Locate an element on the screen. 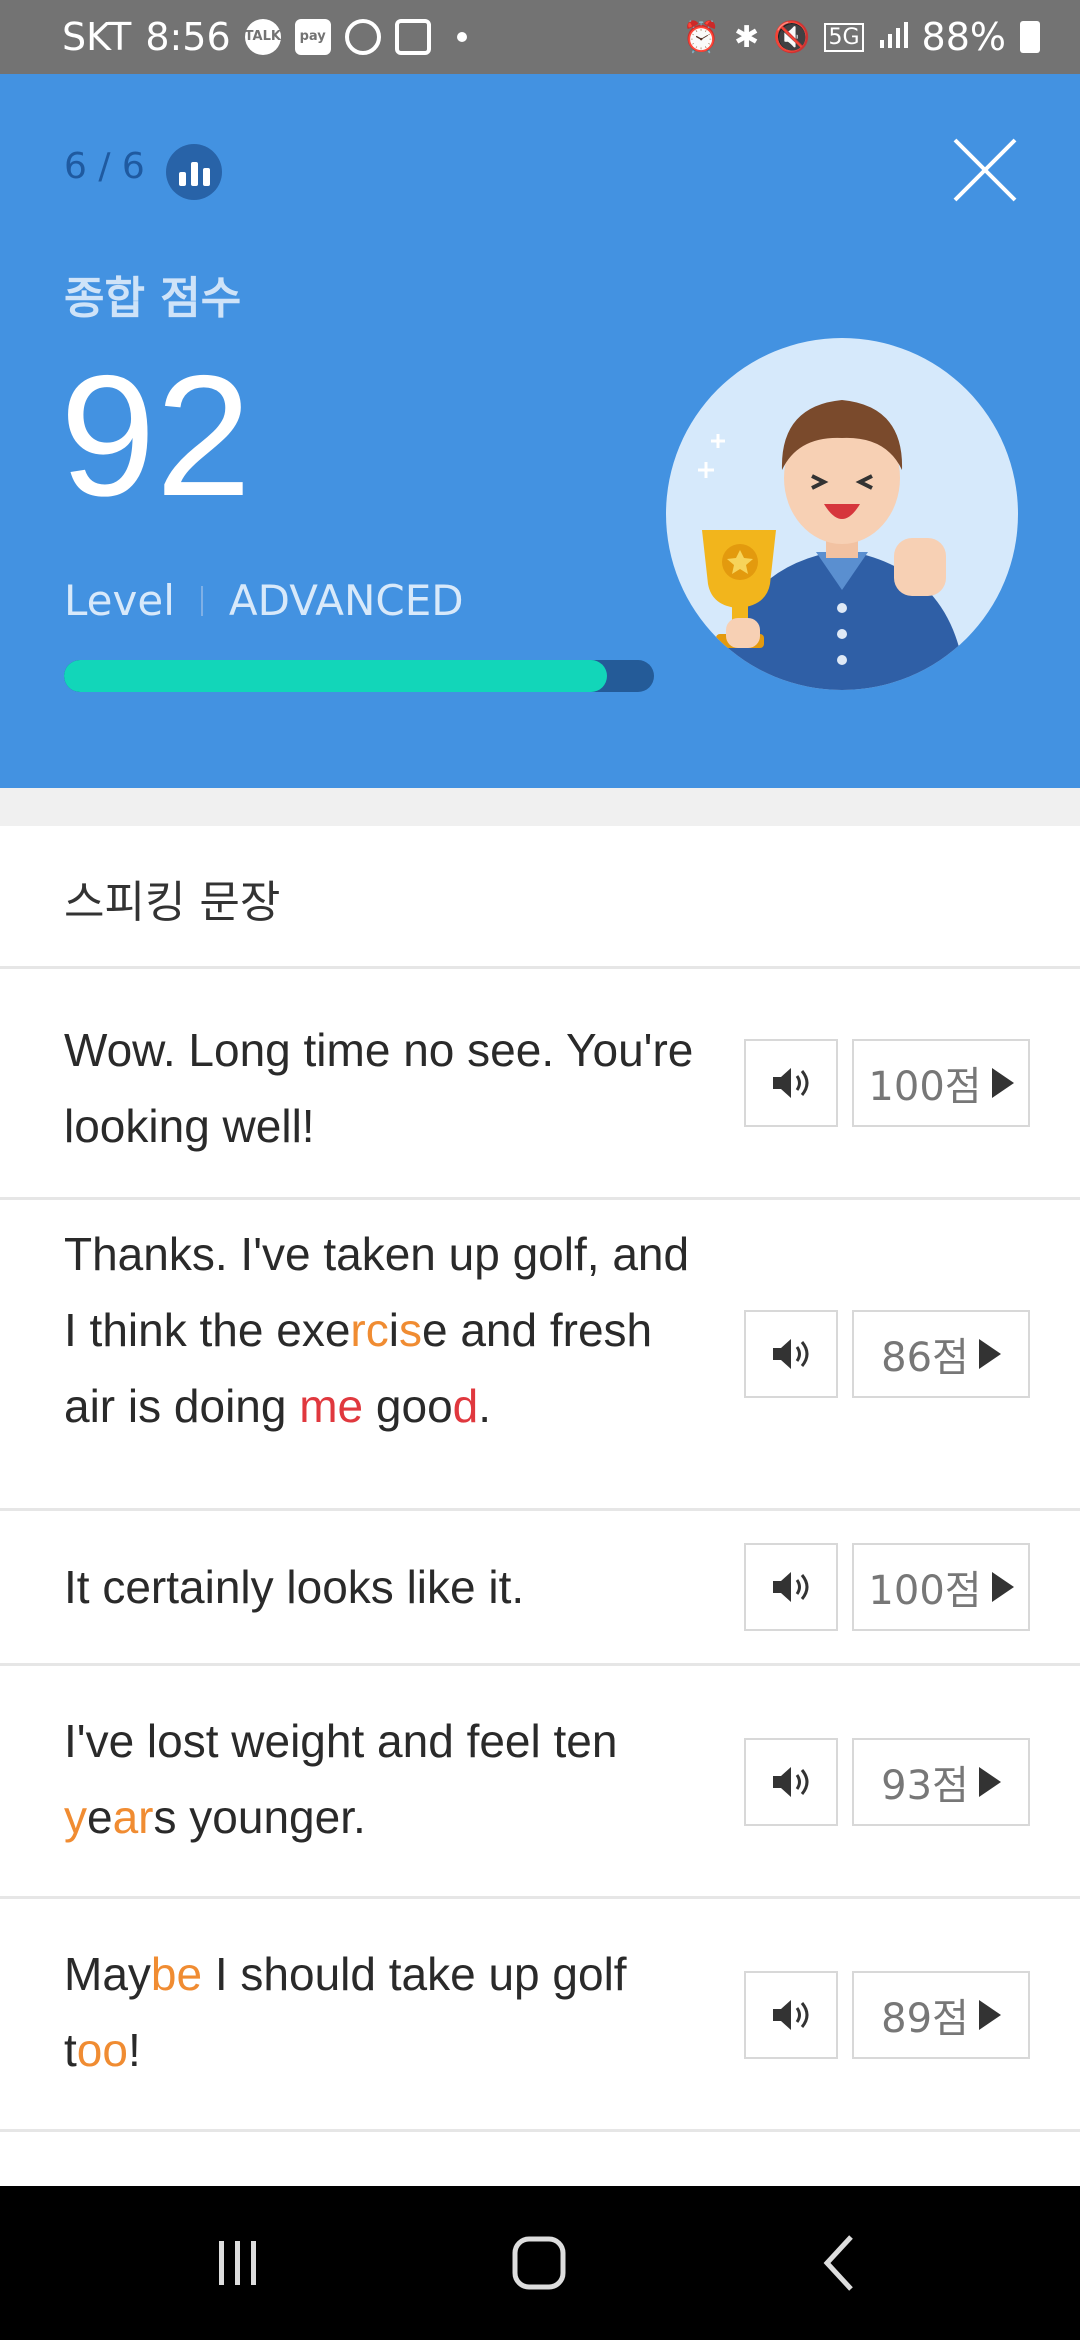 Image resolution: width=1080 pixels, height=2340 pixels. system-nav-bar is located at coordinates (540, 2263).